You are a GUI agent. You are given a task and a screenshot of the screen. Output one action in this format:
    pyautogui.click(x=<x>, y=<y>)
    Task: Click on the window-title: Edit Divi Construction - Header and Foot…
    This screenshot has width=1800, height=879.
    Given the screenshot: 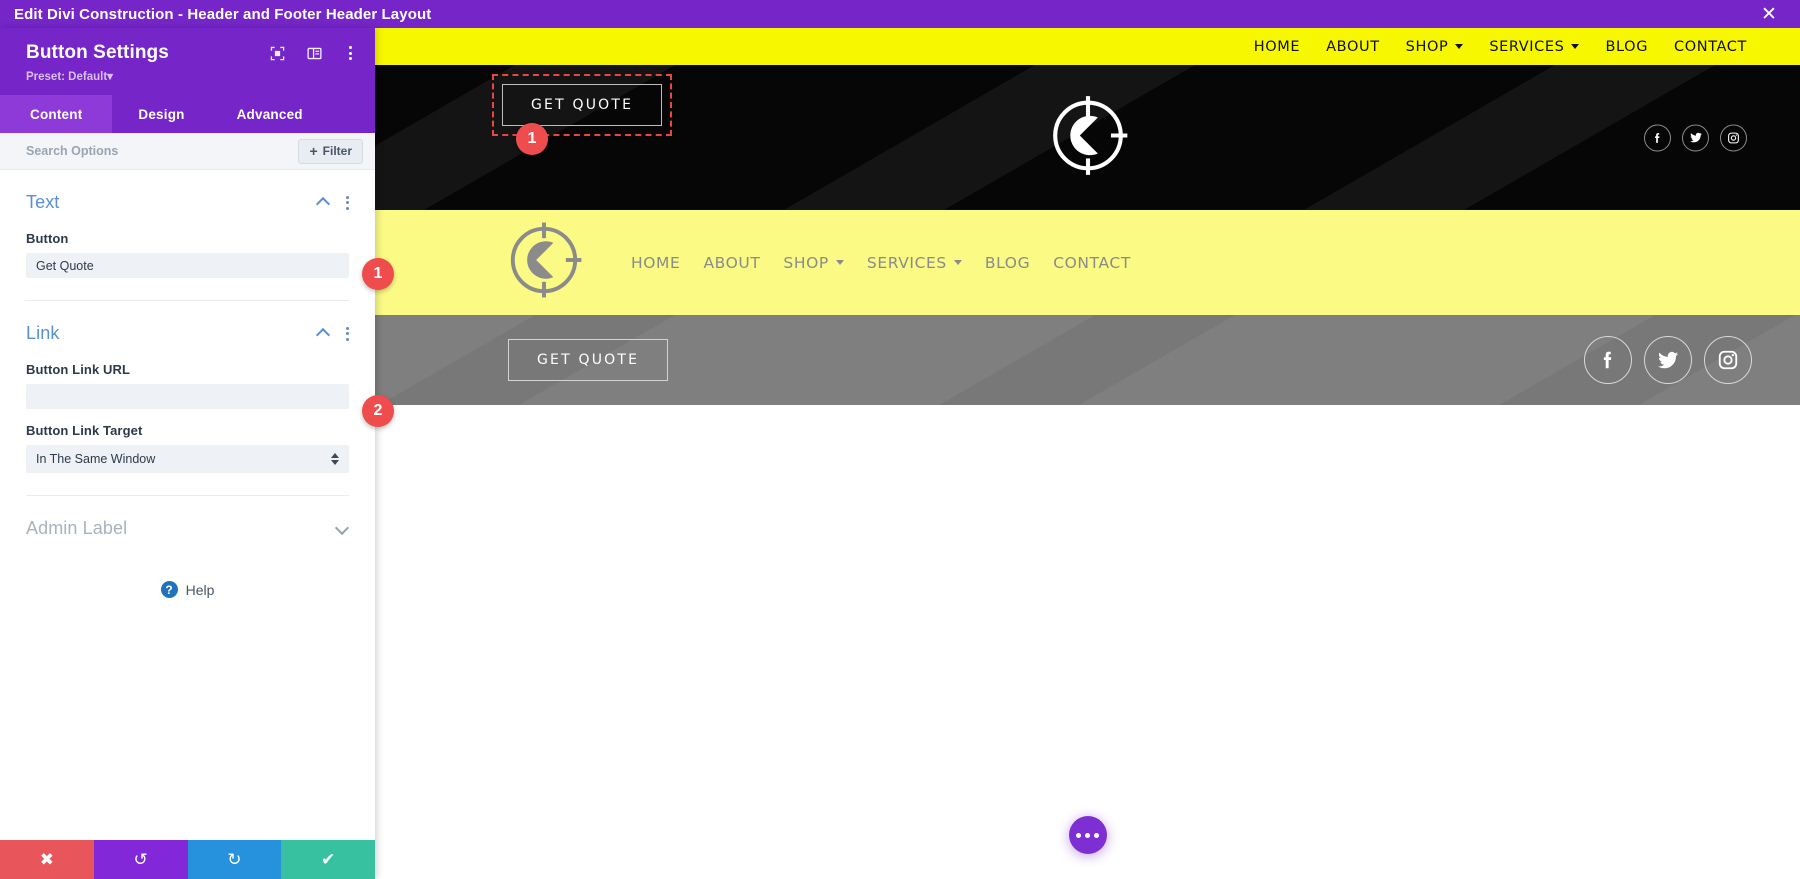 What is the action you would take?
    pyautogui.click(x=223, y=14)
    